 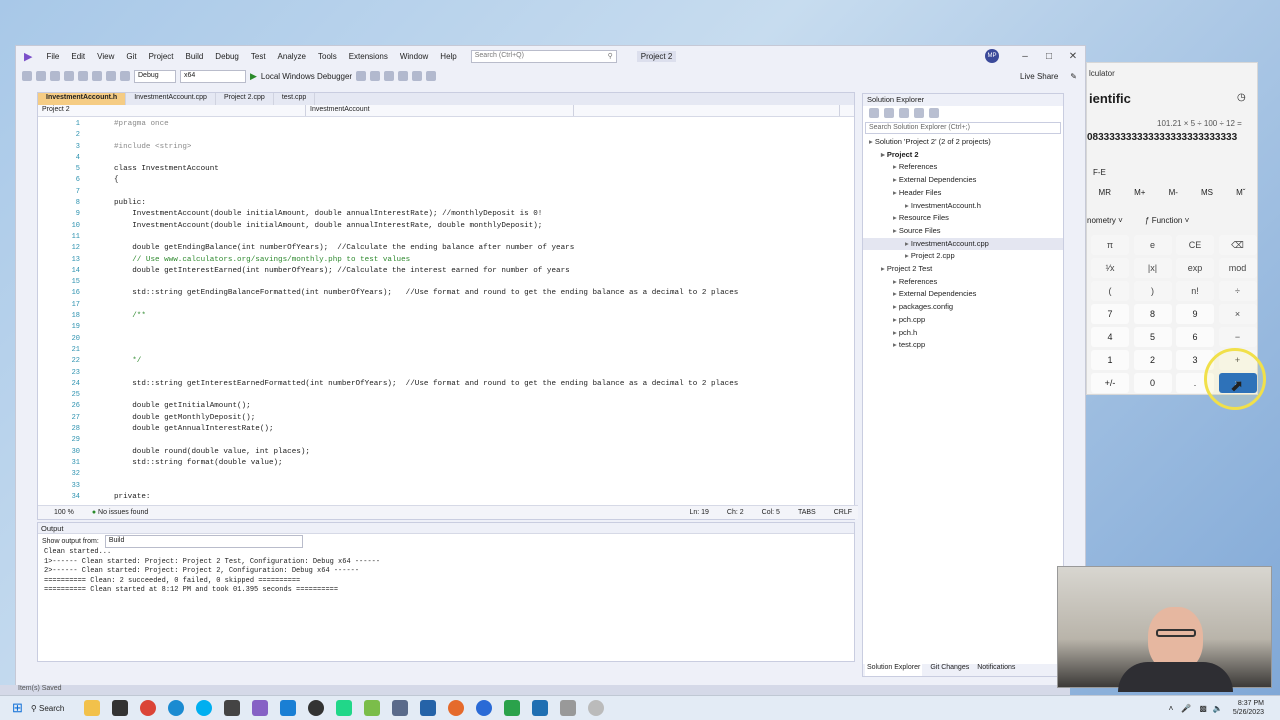 What do you see at coordinates (963, 128) in the screenshot?
I see `solution-search-input: Search Solution Explorer (Ctrl+;)` at bounding box center [963, 128].